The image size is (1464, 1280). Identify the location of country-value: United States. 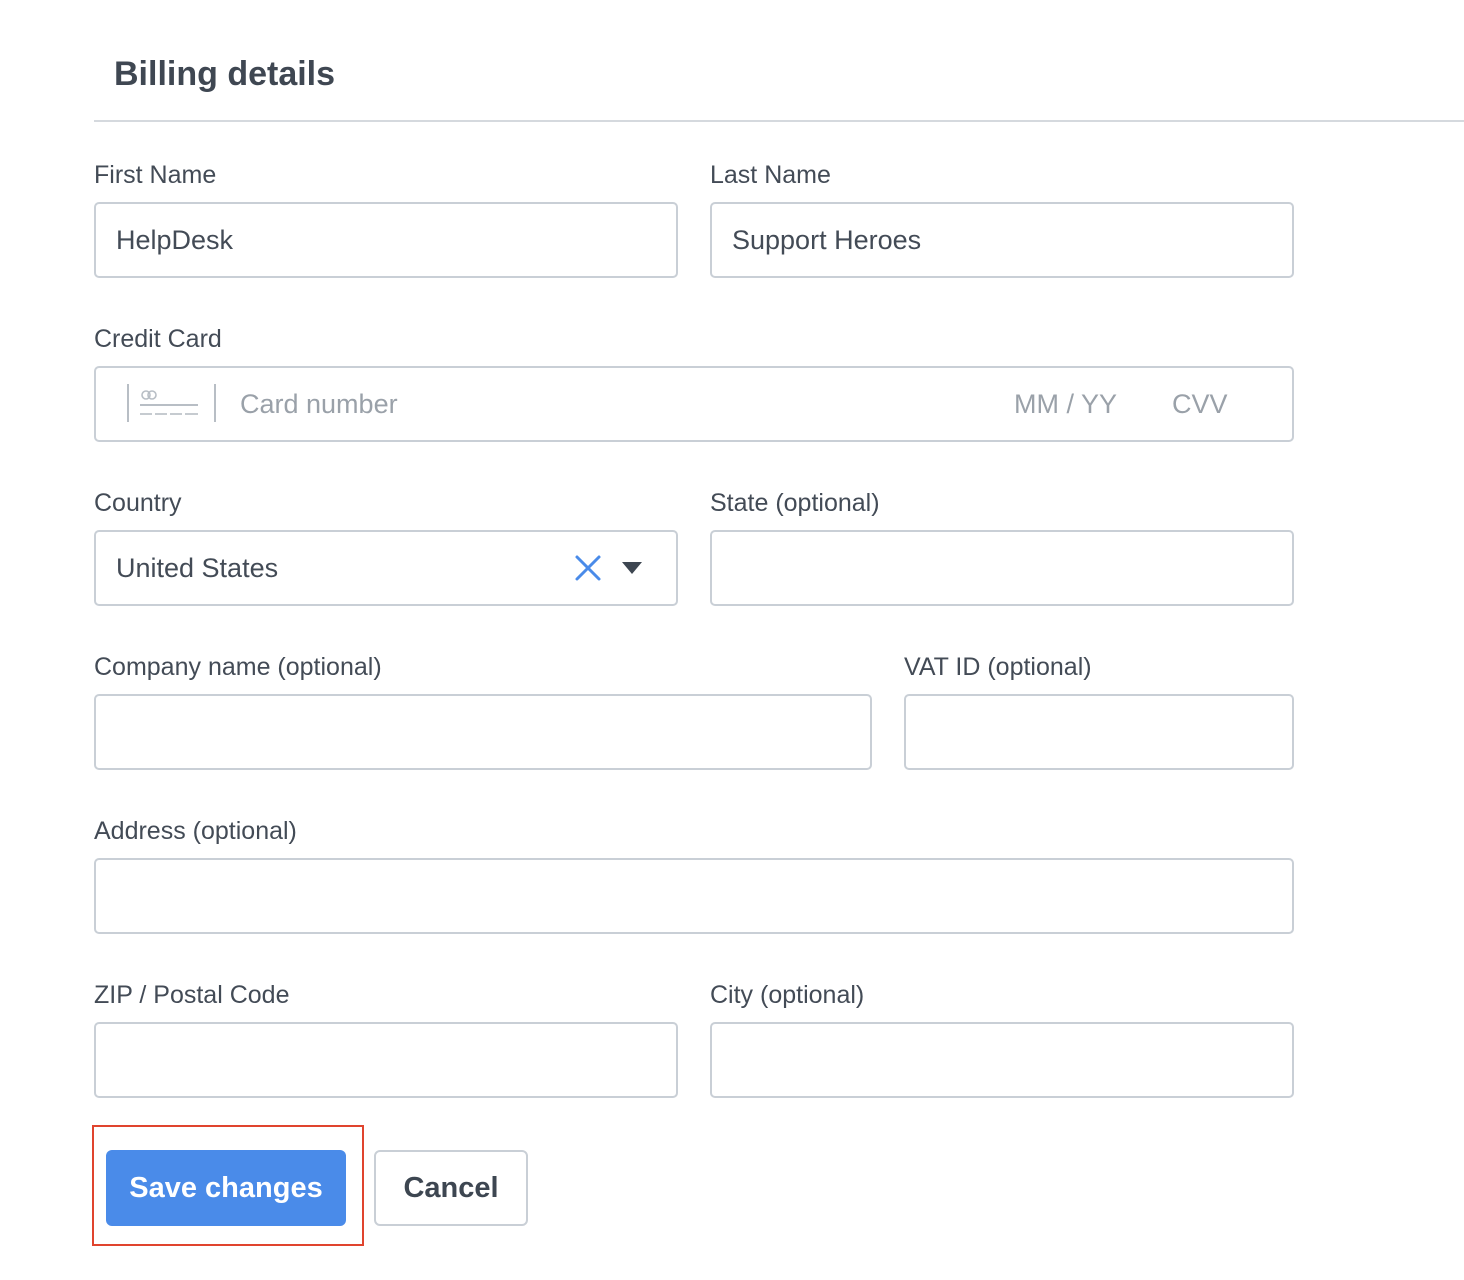
(197, 568).